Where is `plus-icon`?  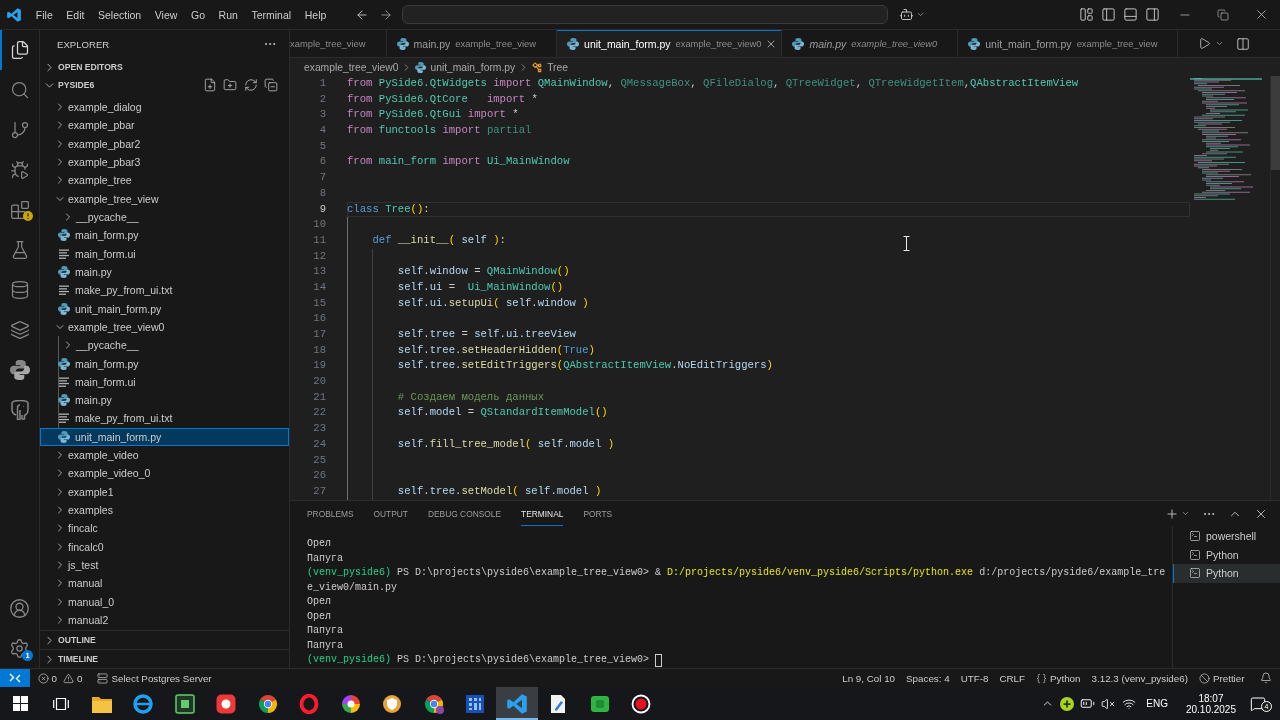 plus-icon is located at coordinates (1172, 513).